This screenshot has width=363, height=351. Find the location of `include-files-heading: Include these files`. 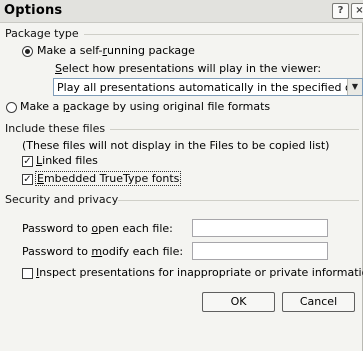

include-files-heading: Include these files is located at coordinates (55, 128).